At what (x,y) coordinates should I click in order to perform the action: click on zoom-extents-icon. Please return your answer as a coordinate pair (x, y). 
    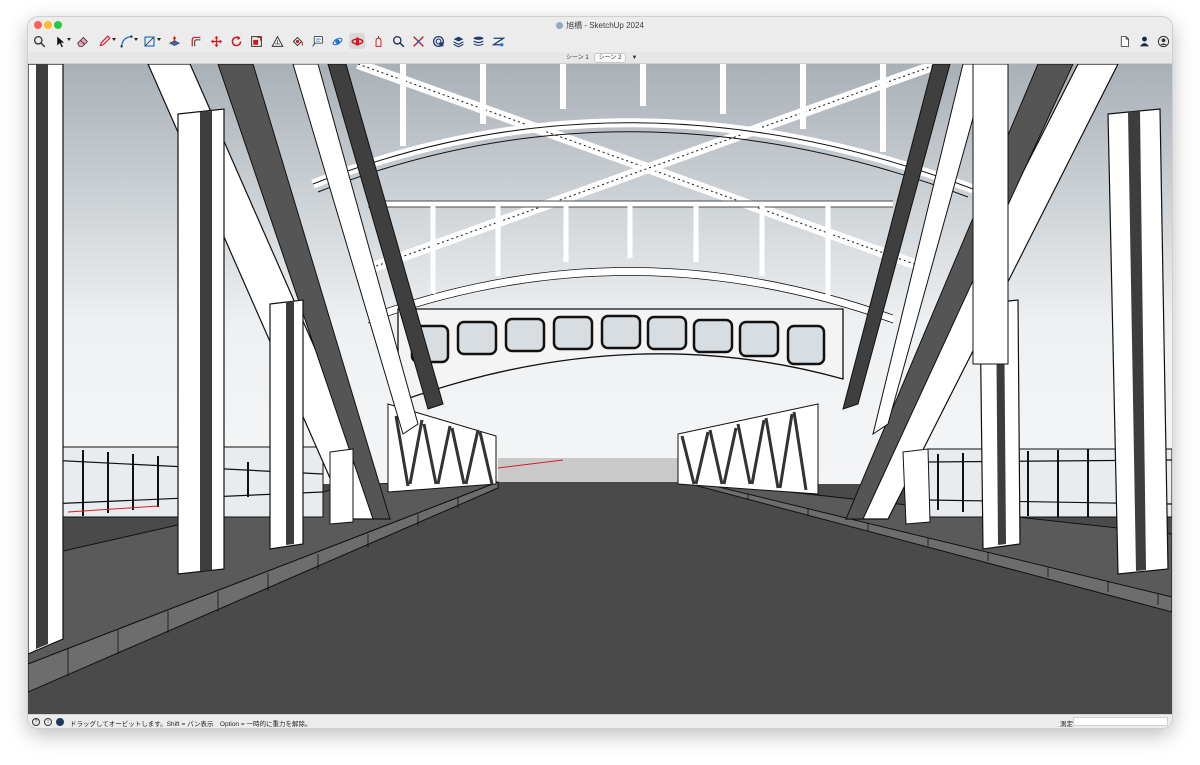
    Looking at the image, I should click on (398, 41).